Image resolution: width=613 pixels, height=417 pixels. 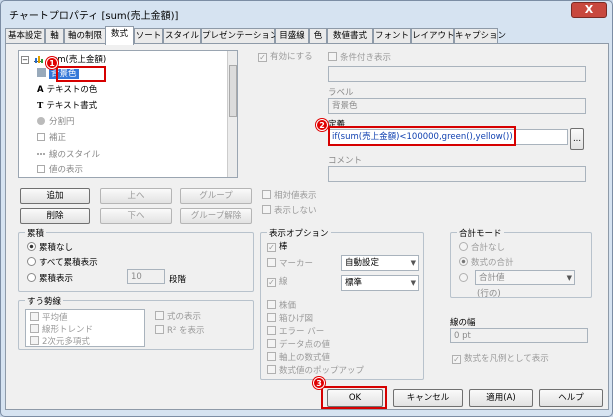 What do you see at coordinates (41, 121) in the screenshot?
I see `pie-icon` at bounding box center [41, 121].